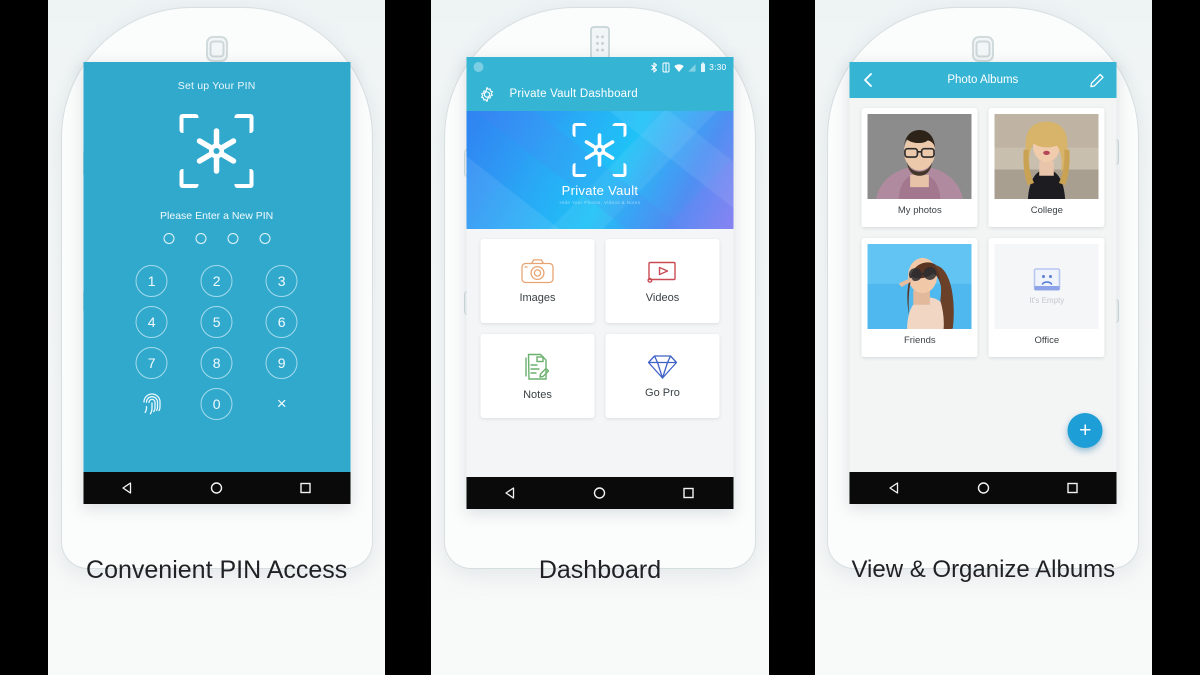 The image size is (1200, 675). I want to click on delete-icon: ×, so click(282, 404).